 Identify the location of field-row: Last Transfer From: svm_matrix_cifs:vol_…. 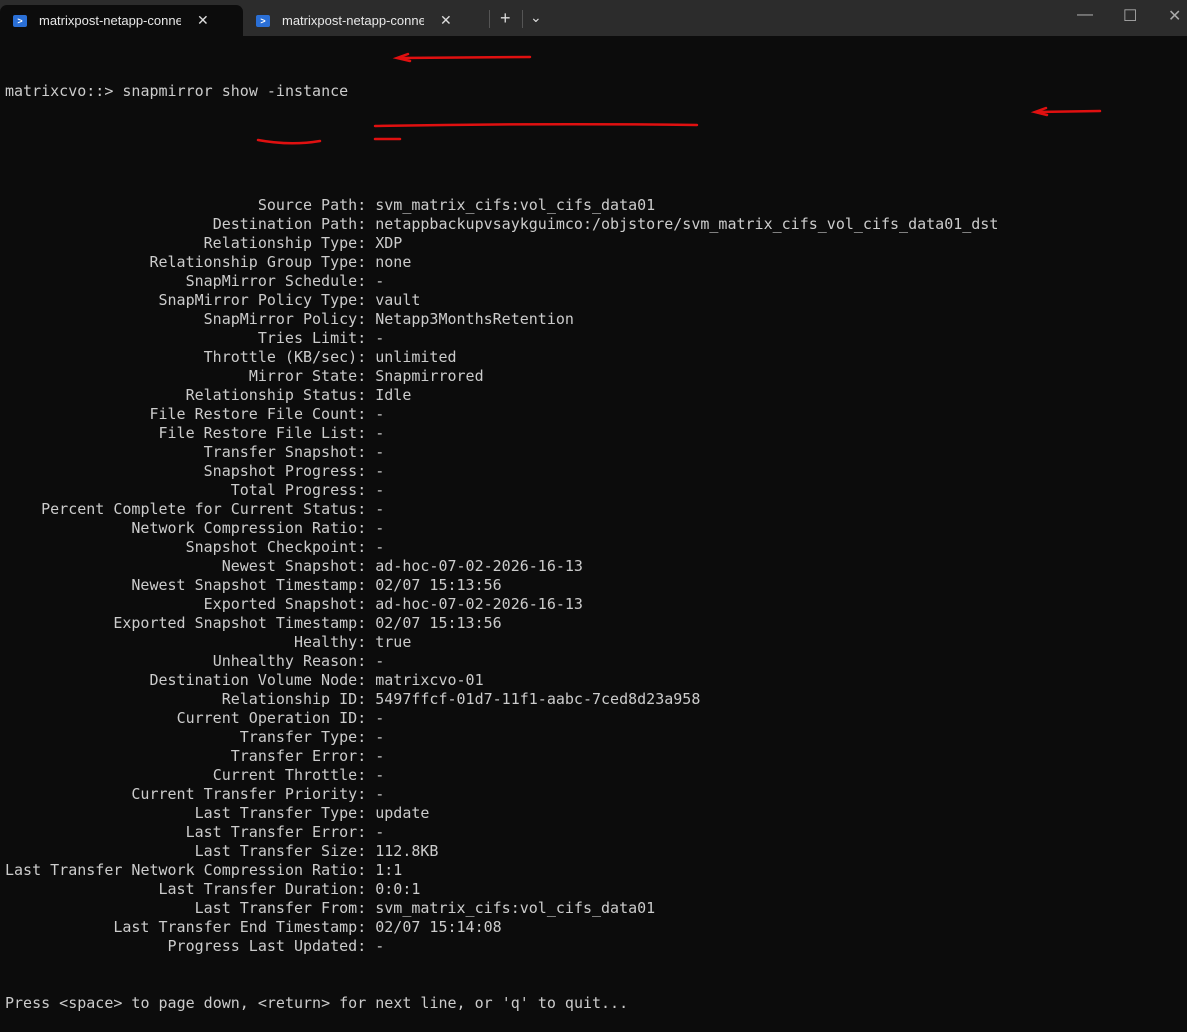
(501, 908).